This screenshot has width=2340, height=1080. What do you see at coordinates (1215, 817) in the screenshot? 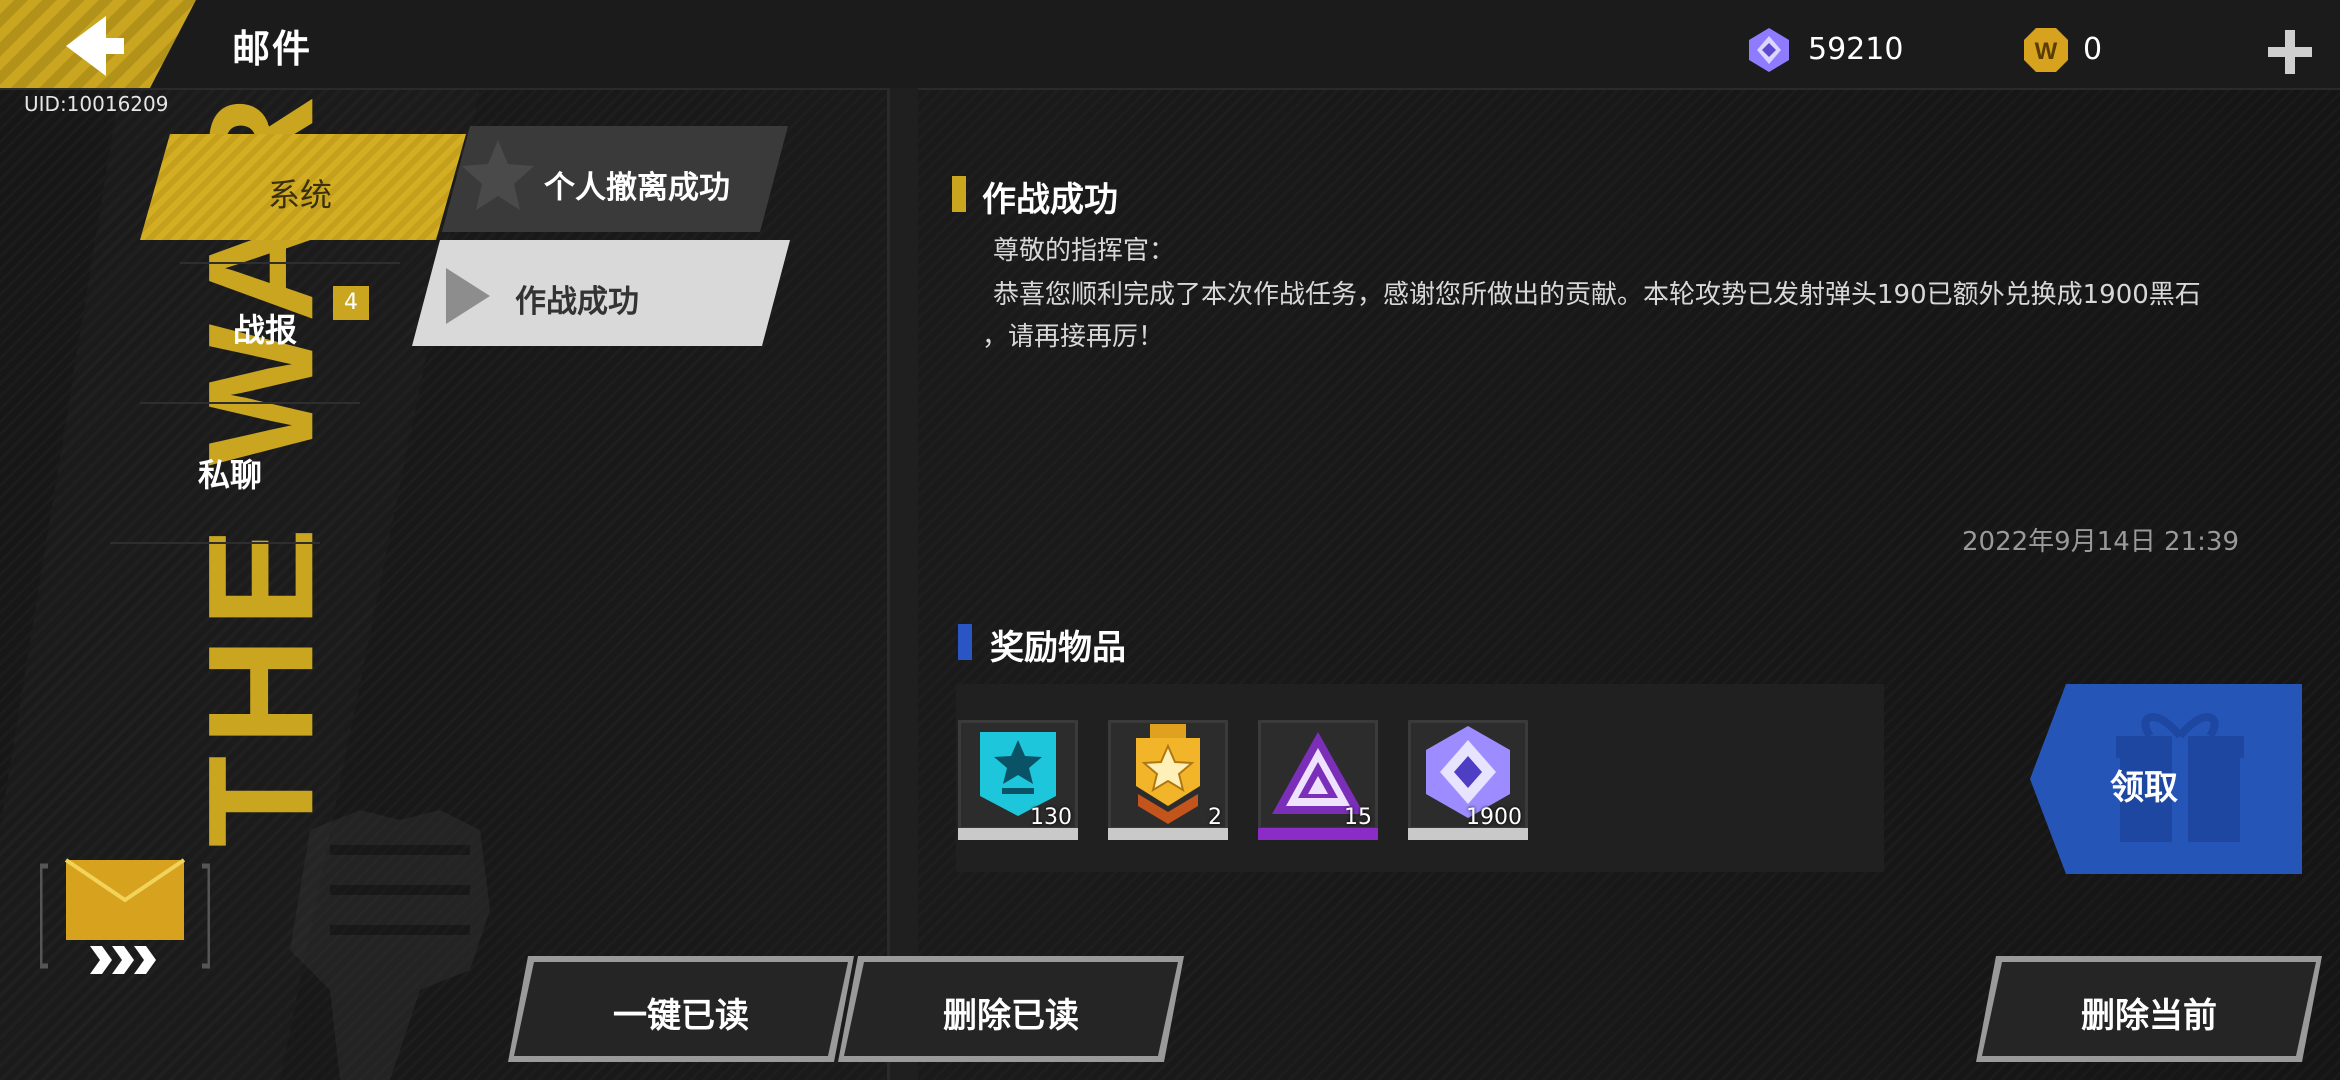
I see `reward-count: 2` at bounding box center [1215, 817].